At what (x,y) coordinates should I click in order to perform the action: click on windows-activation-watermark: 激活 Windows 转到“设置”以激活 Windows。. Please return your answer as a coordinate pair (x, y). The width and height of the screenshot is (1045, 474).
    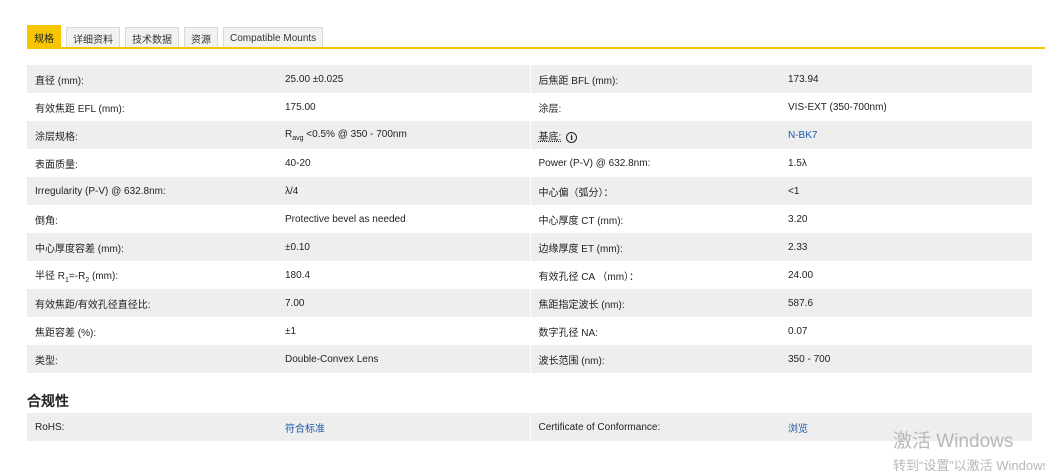
    Looking at the image, I should click on (969, 450).